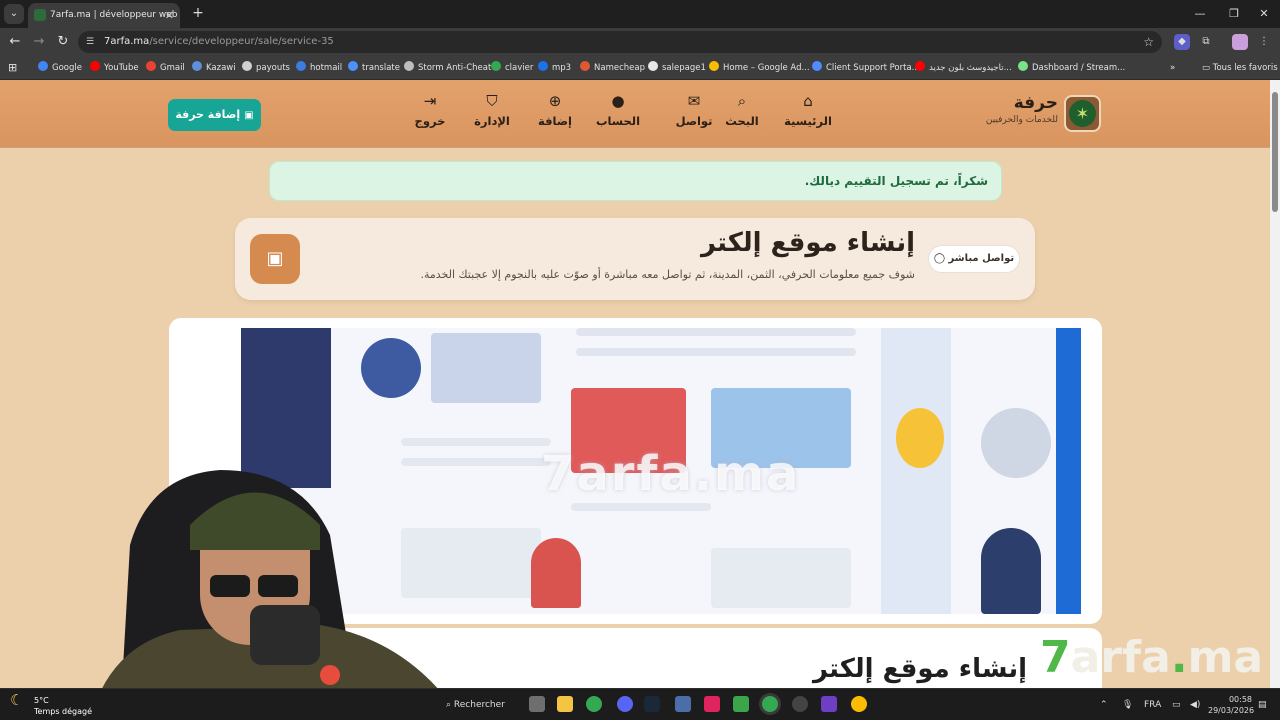  Describe the element at coordinates (92, 42) in the screenshot. I see `site-info-icon: ☰` at that location.